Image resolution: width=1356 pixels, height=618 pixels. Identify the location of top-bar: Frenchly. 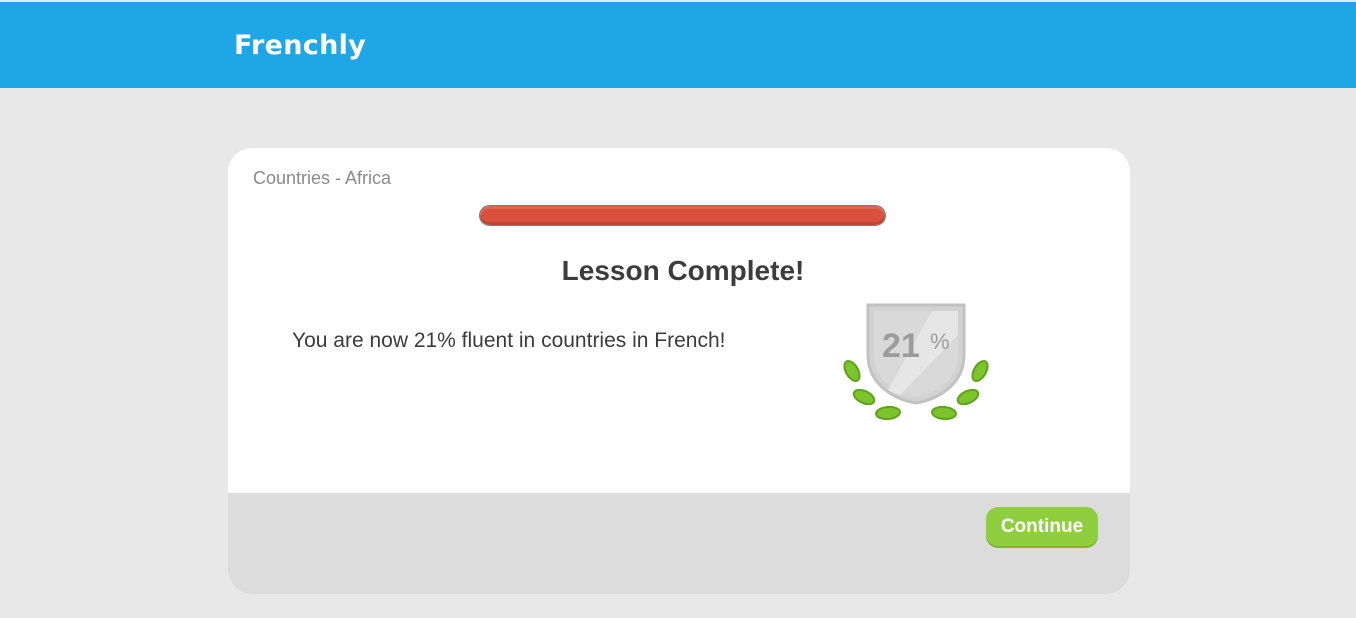
(678, 45).